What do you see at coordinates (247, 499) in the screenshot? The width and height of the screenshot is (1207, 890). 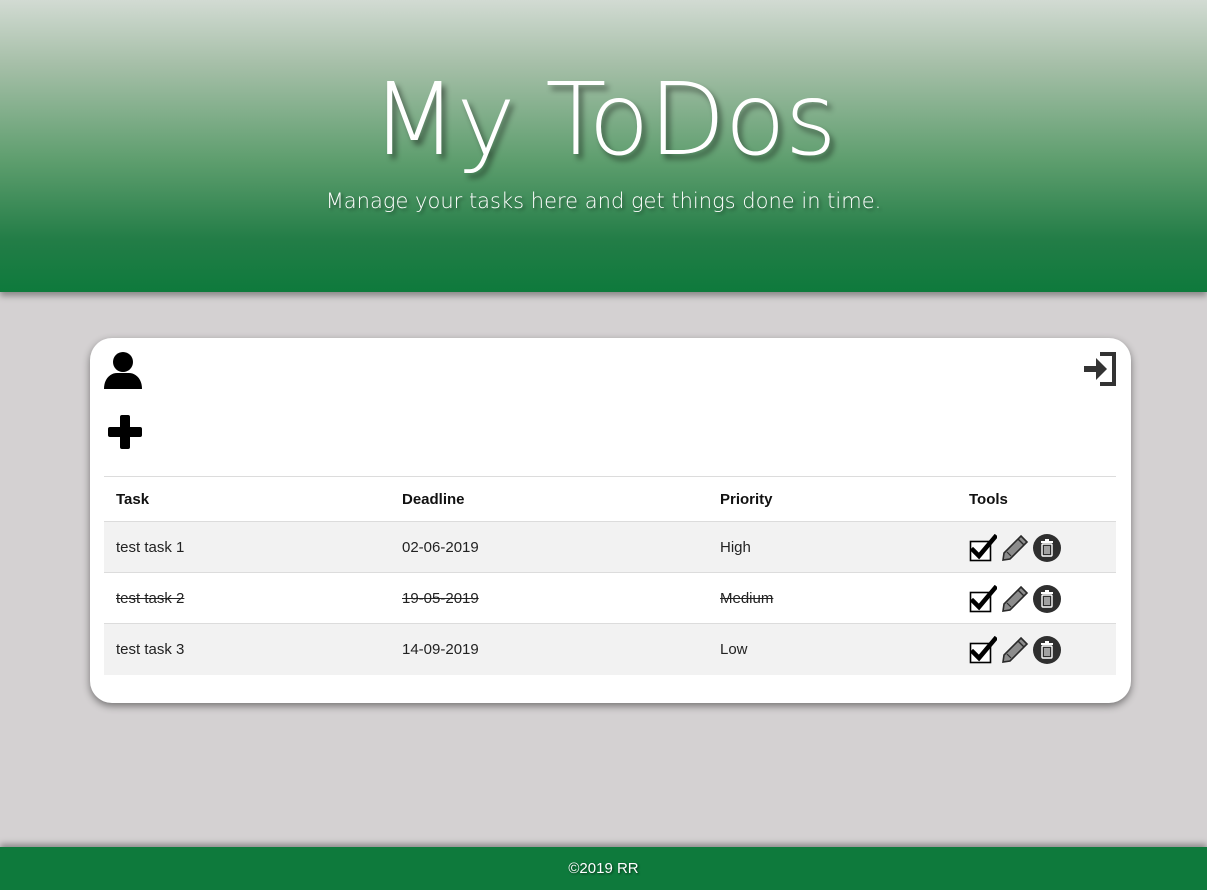 I see `column-header-task: Task` at bounding box center [247, 499].